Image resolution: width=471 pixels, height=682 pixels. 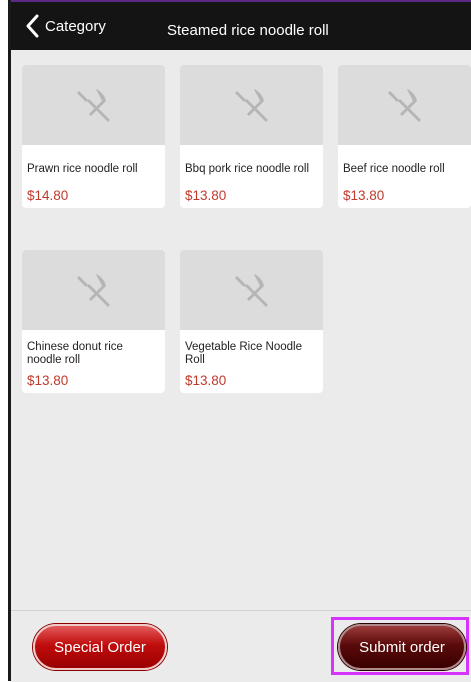 I want to click on footer-bar: Special Order Submit order, so click(x=241, y=646).